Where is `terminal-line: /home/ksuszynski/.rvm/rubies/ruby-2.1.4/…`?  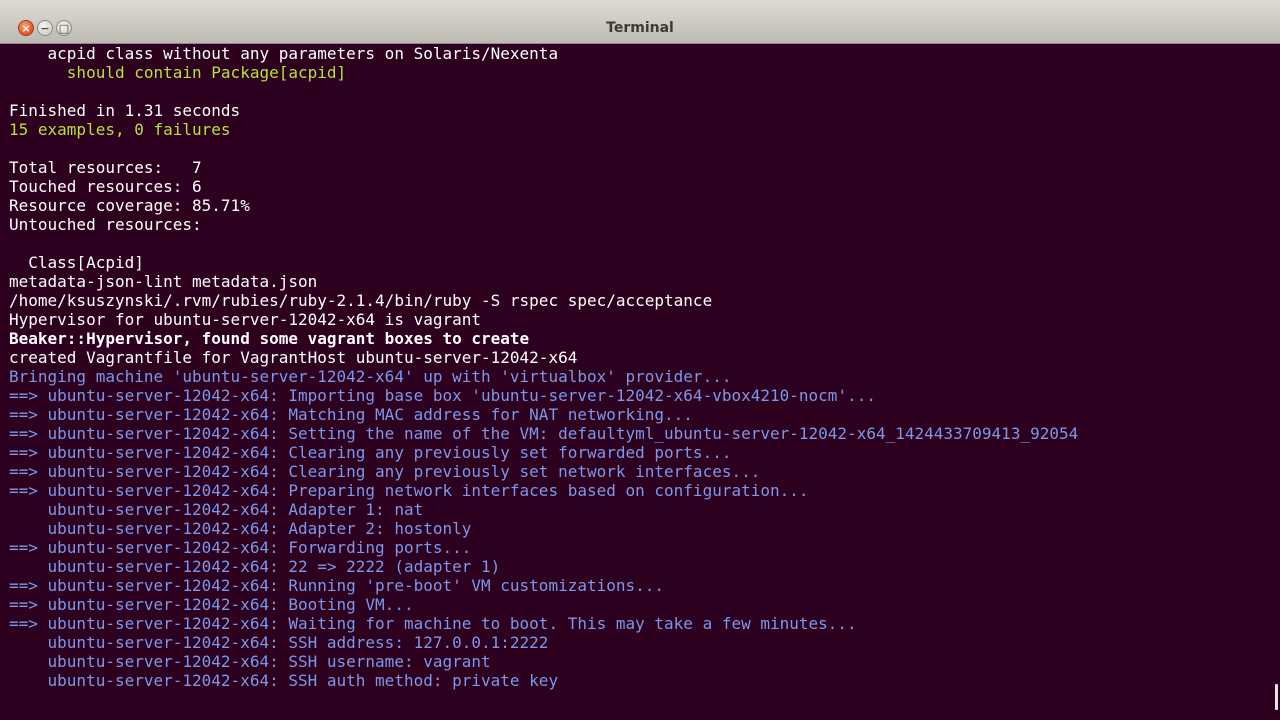 terminal-line: /home/ksuszynski/.rvm/rubies/ruby-2.1.4/… is located at coordinates (361, 300).